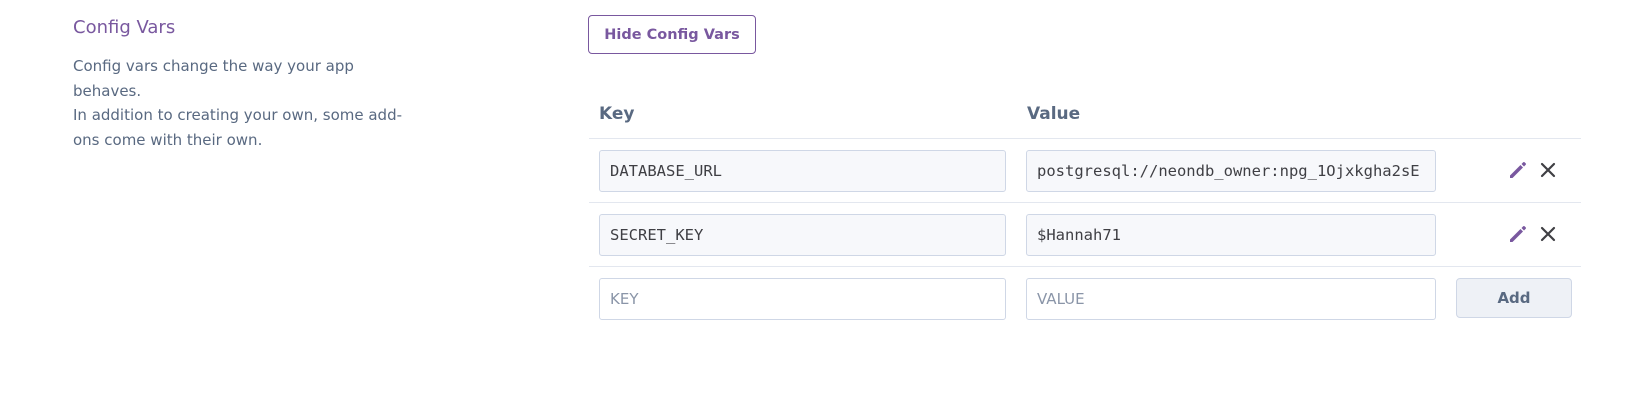  I want to click on new-key-input: KEY, so click(802, 299).